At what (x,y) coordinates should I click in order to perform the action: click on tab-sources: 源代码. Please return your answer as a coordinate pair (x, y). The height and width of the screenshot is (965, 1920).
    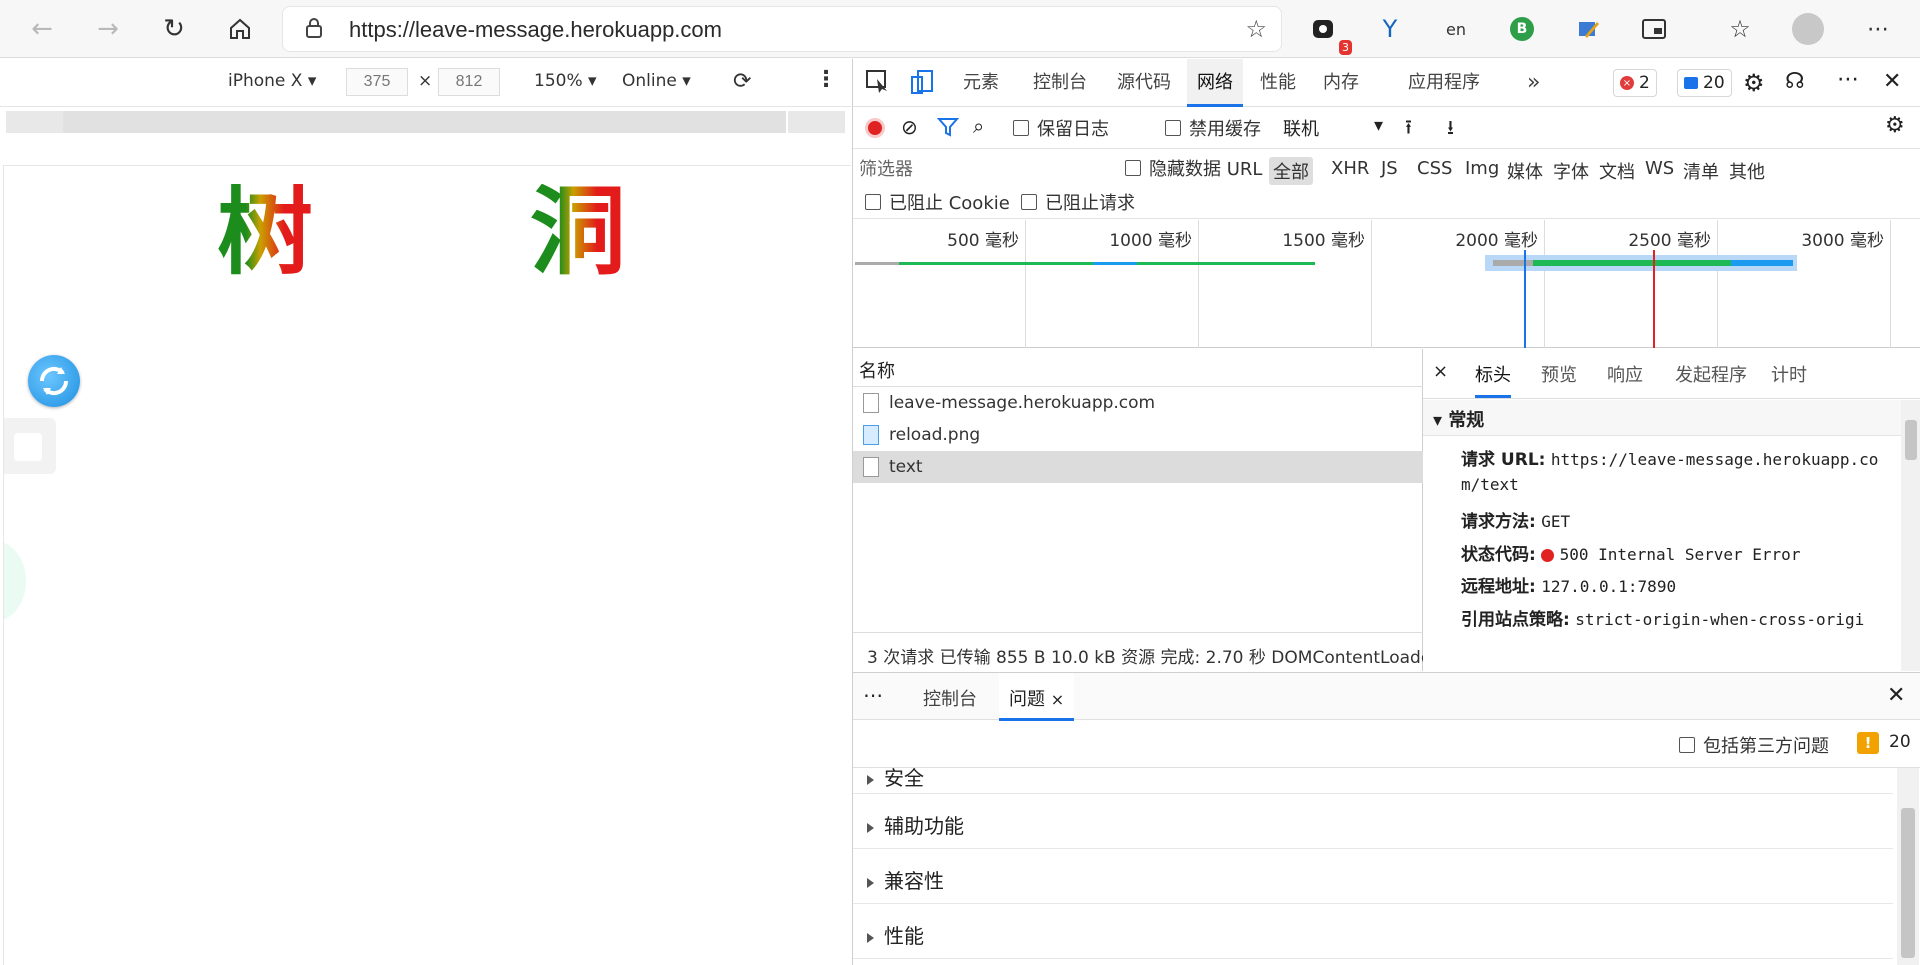
    Looking at the image, I should click on (1144, 83).